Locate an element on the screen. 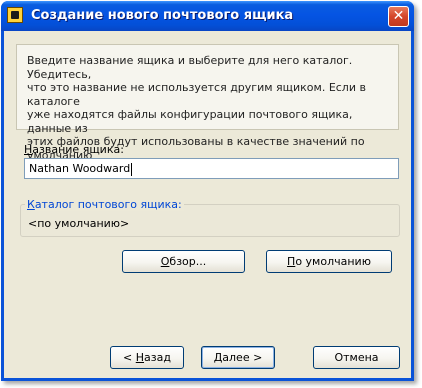 The image size is (422, 388). window-title: Создание нового почтового ящика is located at coordinates (162, 15).